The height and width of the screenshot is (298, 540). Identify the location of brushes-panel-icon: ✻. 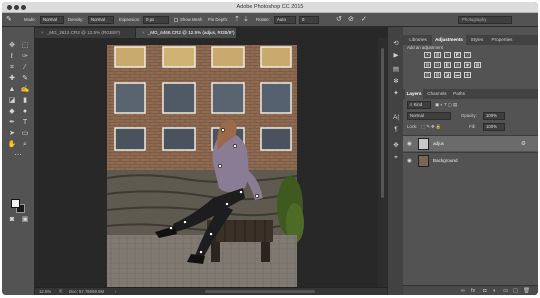
(396, 81).